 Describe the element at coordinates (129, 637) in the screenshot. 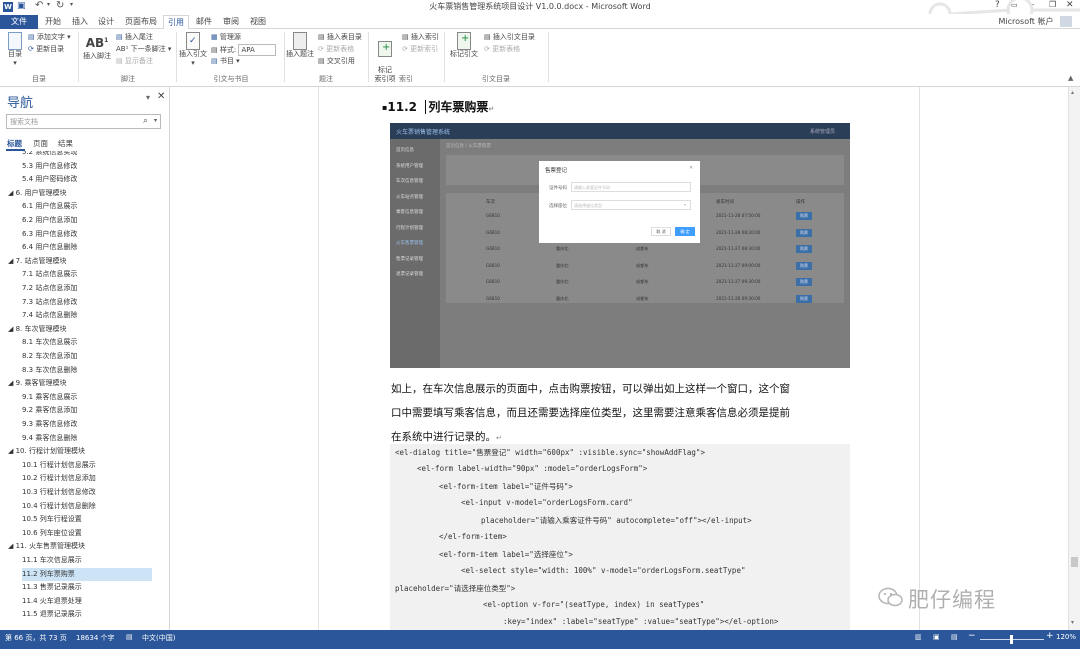

I see `proofing-icon: ▤` at that location.